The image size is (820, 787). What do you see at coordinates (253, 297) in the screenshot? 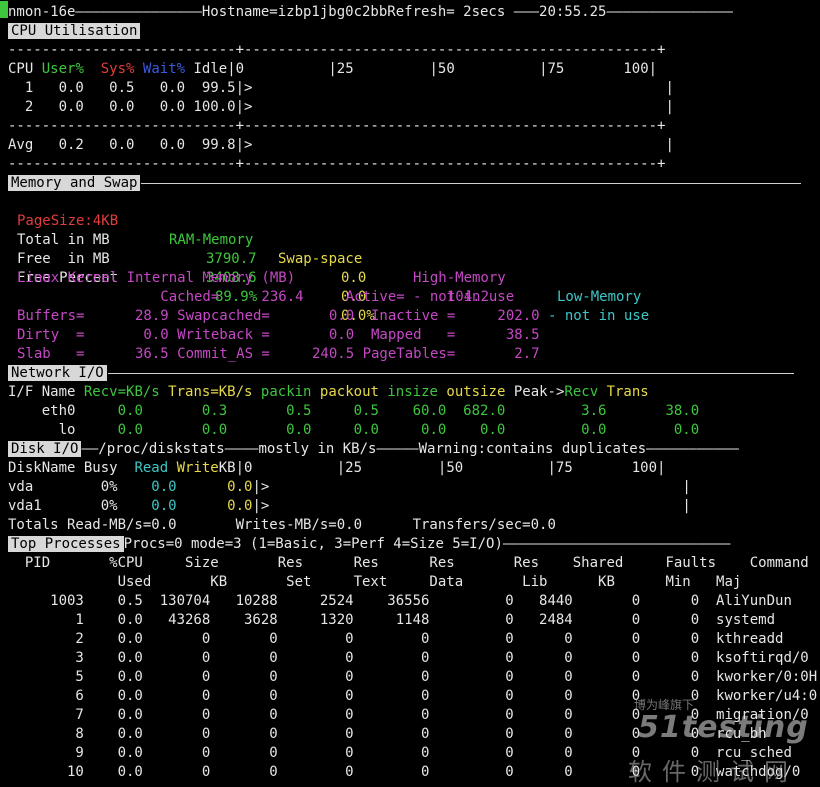
I see `kernel-row-cached: Cached= 236.4 Active= 104.2` at bounding box center [253, 297].